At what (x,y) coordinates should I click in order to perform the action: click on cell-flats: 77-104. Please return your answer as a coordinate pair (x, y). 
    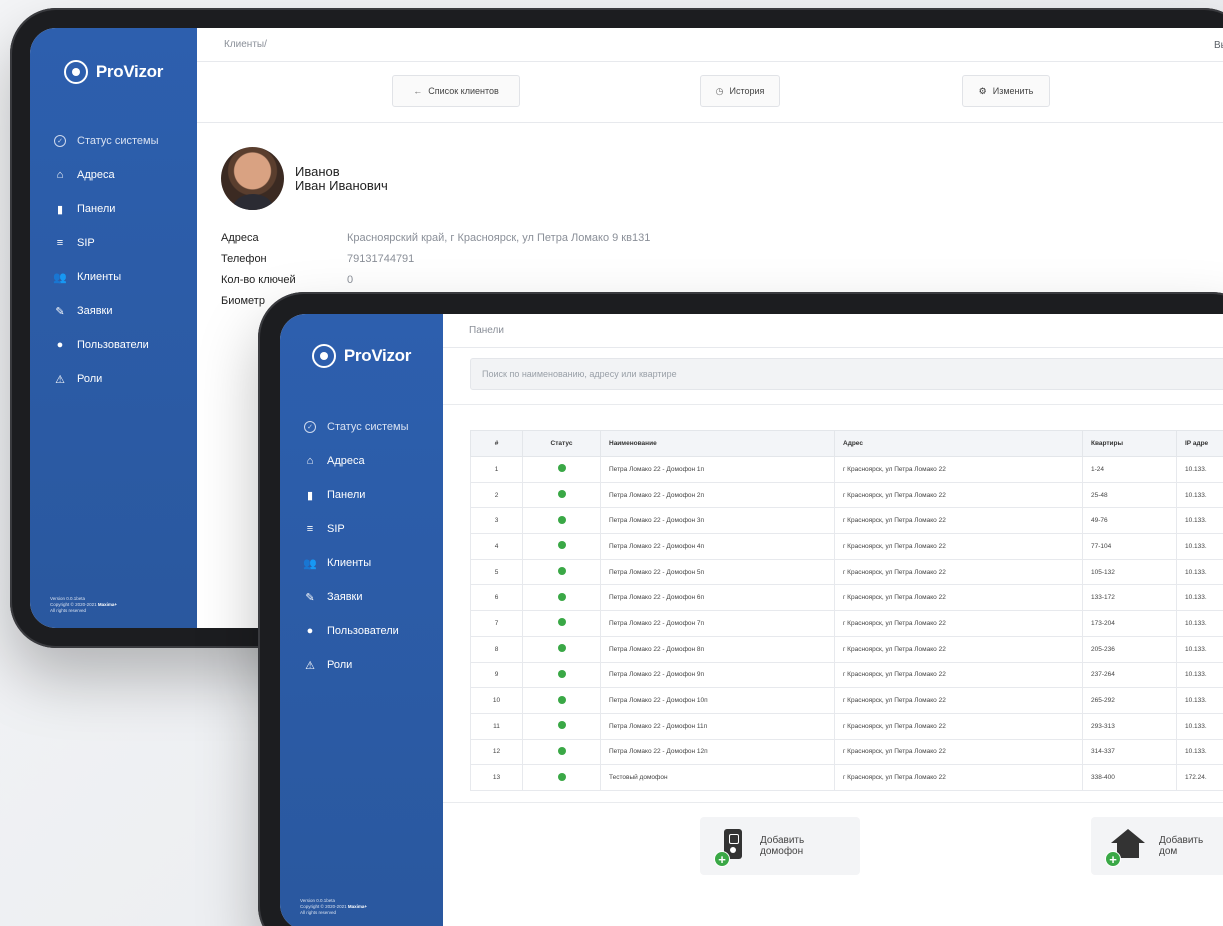
    Looking at the image, I should click on (1129, 546).